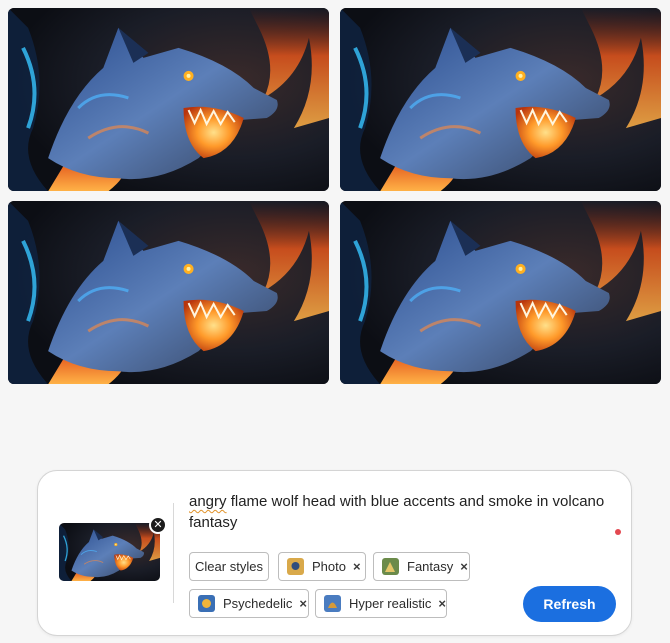  What do you see at coordinates (442, 603) in the screenshot?
I see `remove-hyper-realistic-close-icon: ×` at bounding box center [442, 603].